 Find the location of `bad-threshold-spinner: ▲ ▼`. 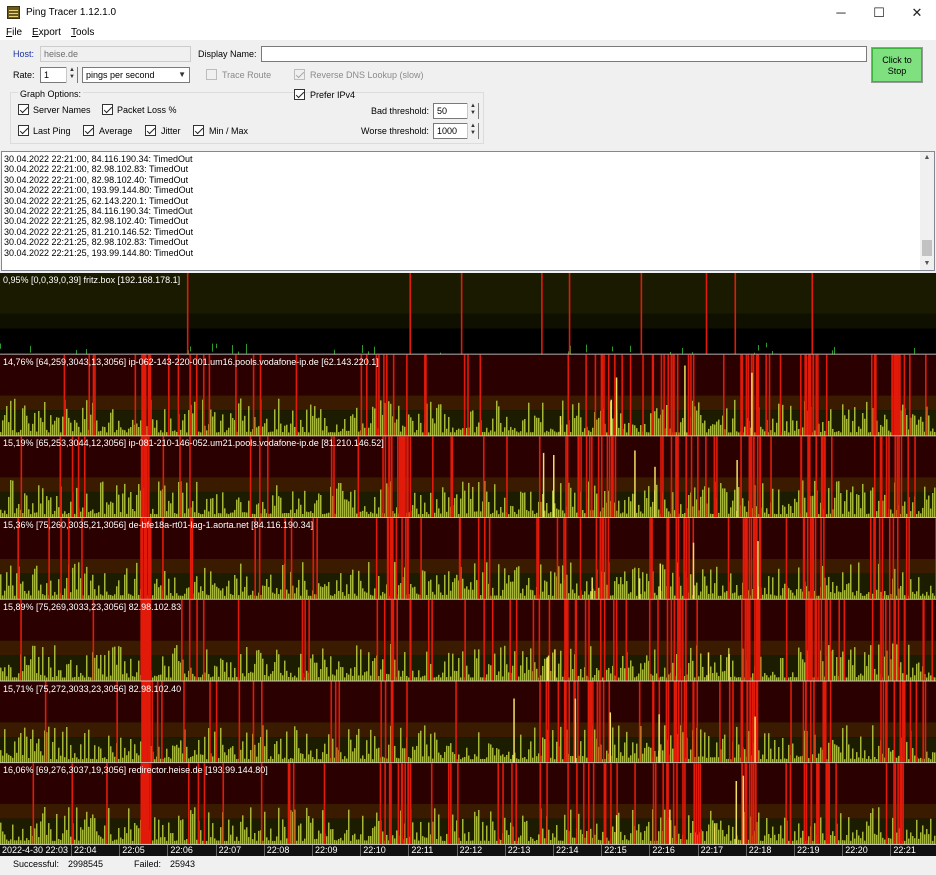

bad-threshold-spinner: ▲ ▼ is located at coordinates (472, 111).